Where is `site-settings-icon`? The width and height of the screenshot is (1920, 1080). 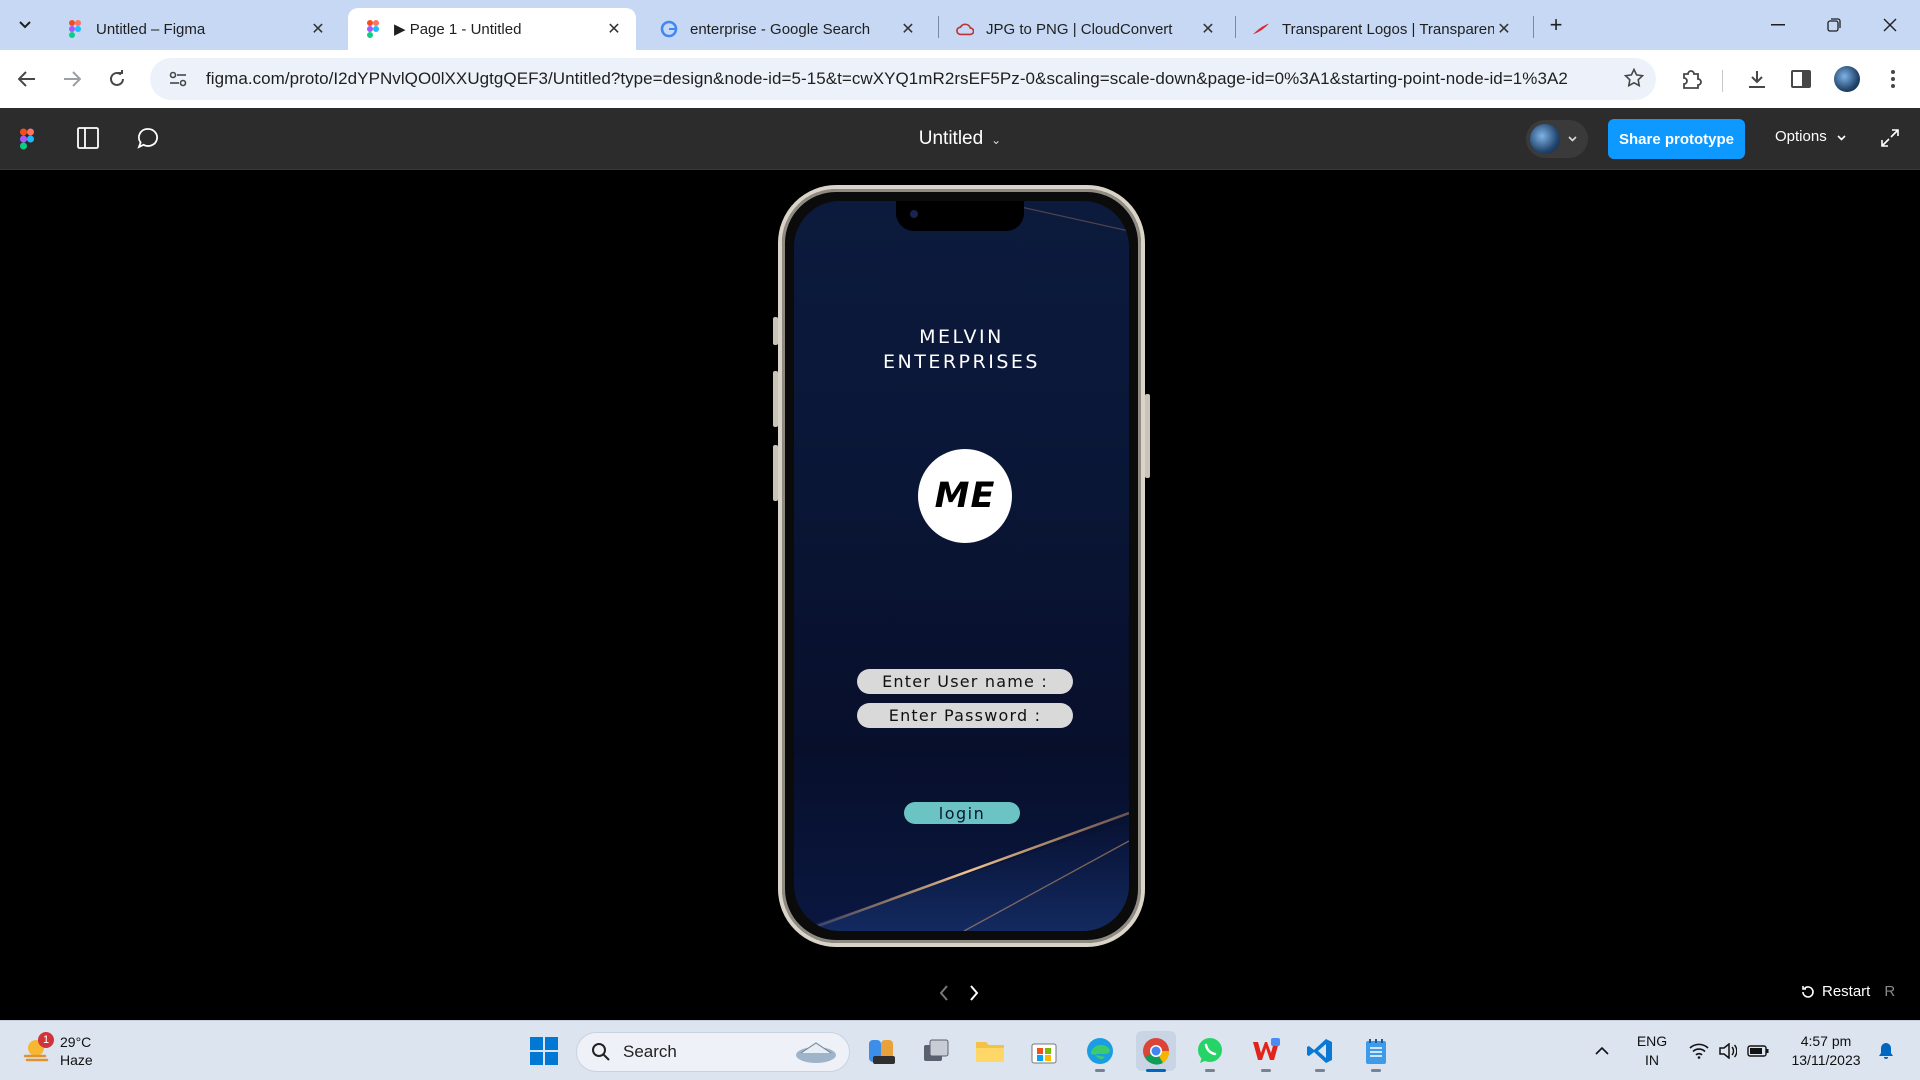 site-settings-icon is located at coordinates (178, 79).